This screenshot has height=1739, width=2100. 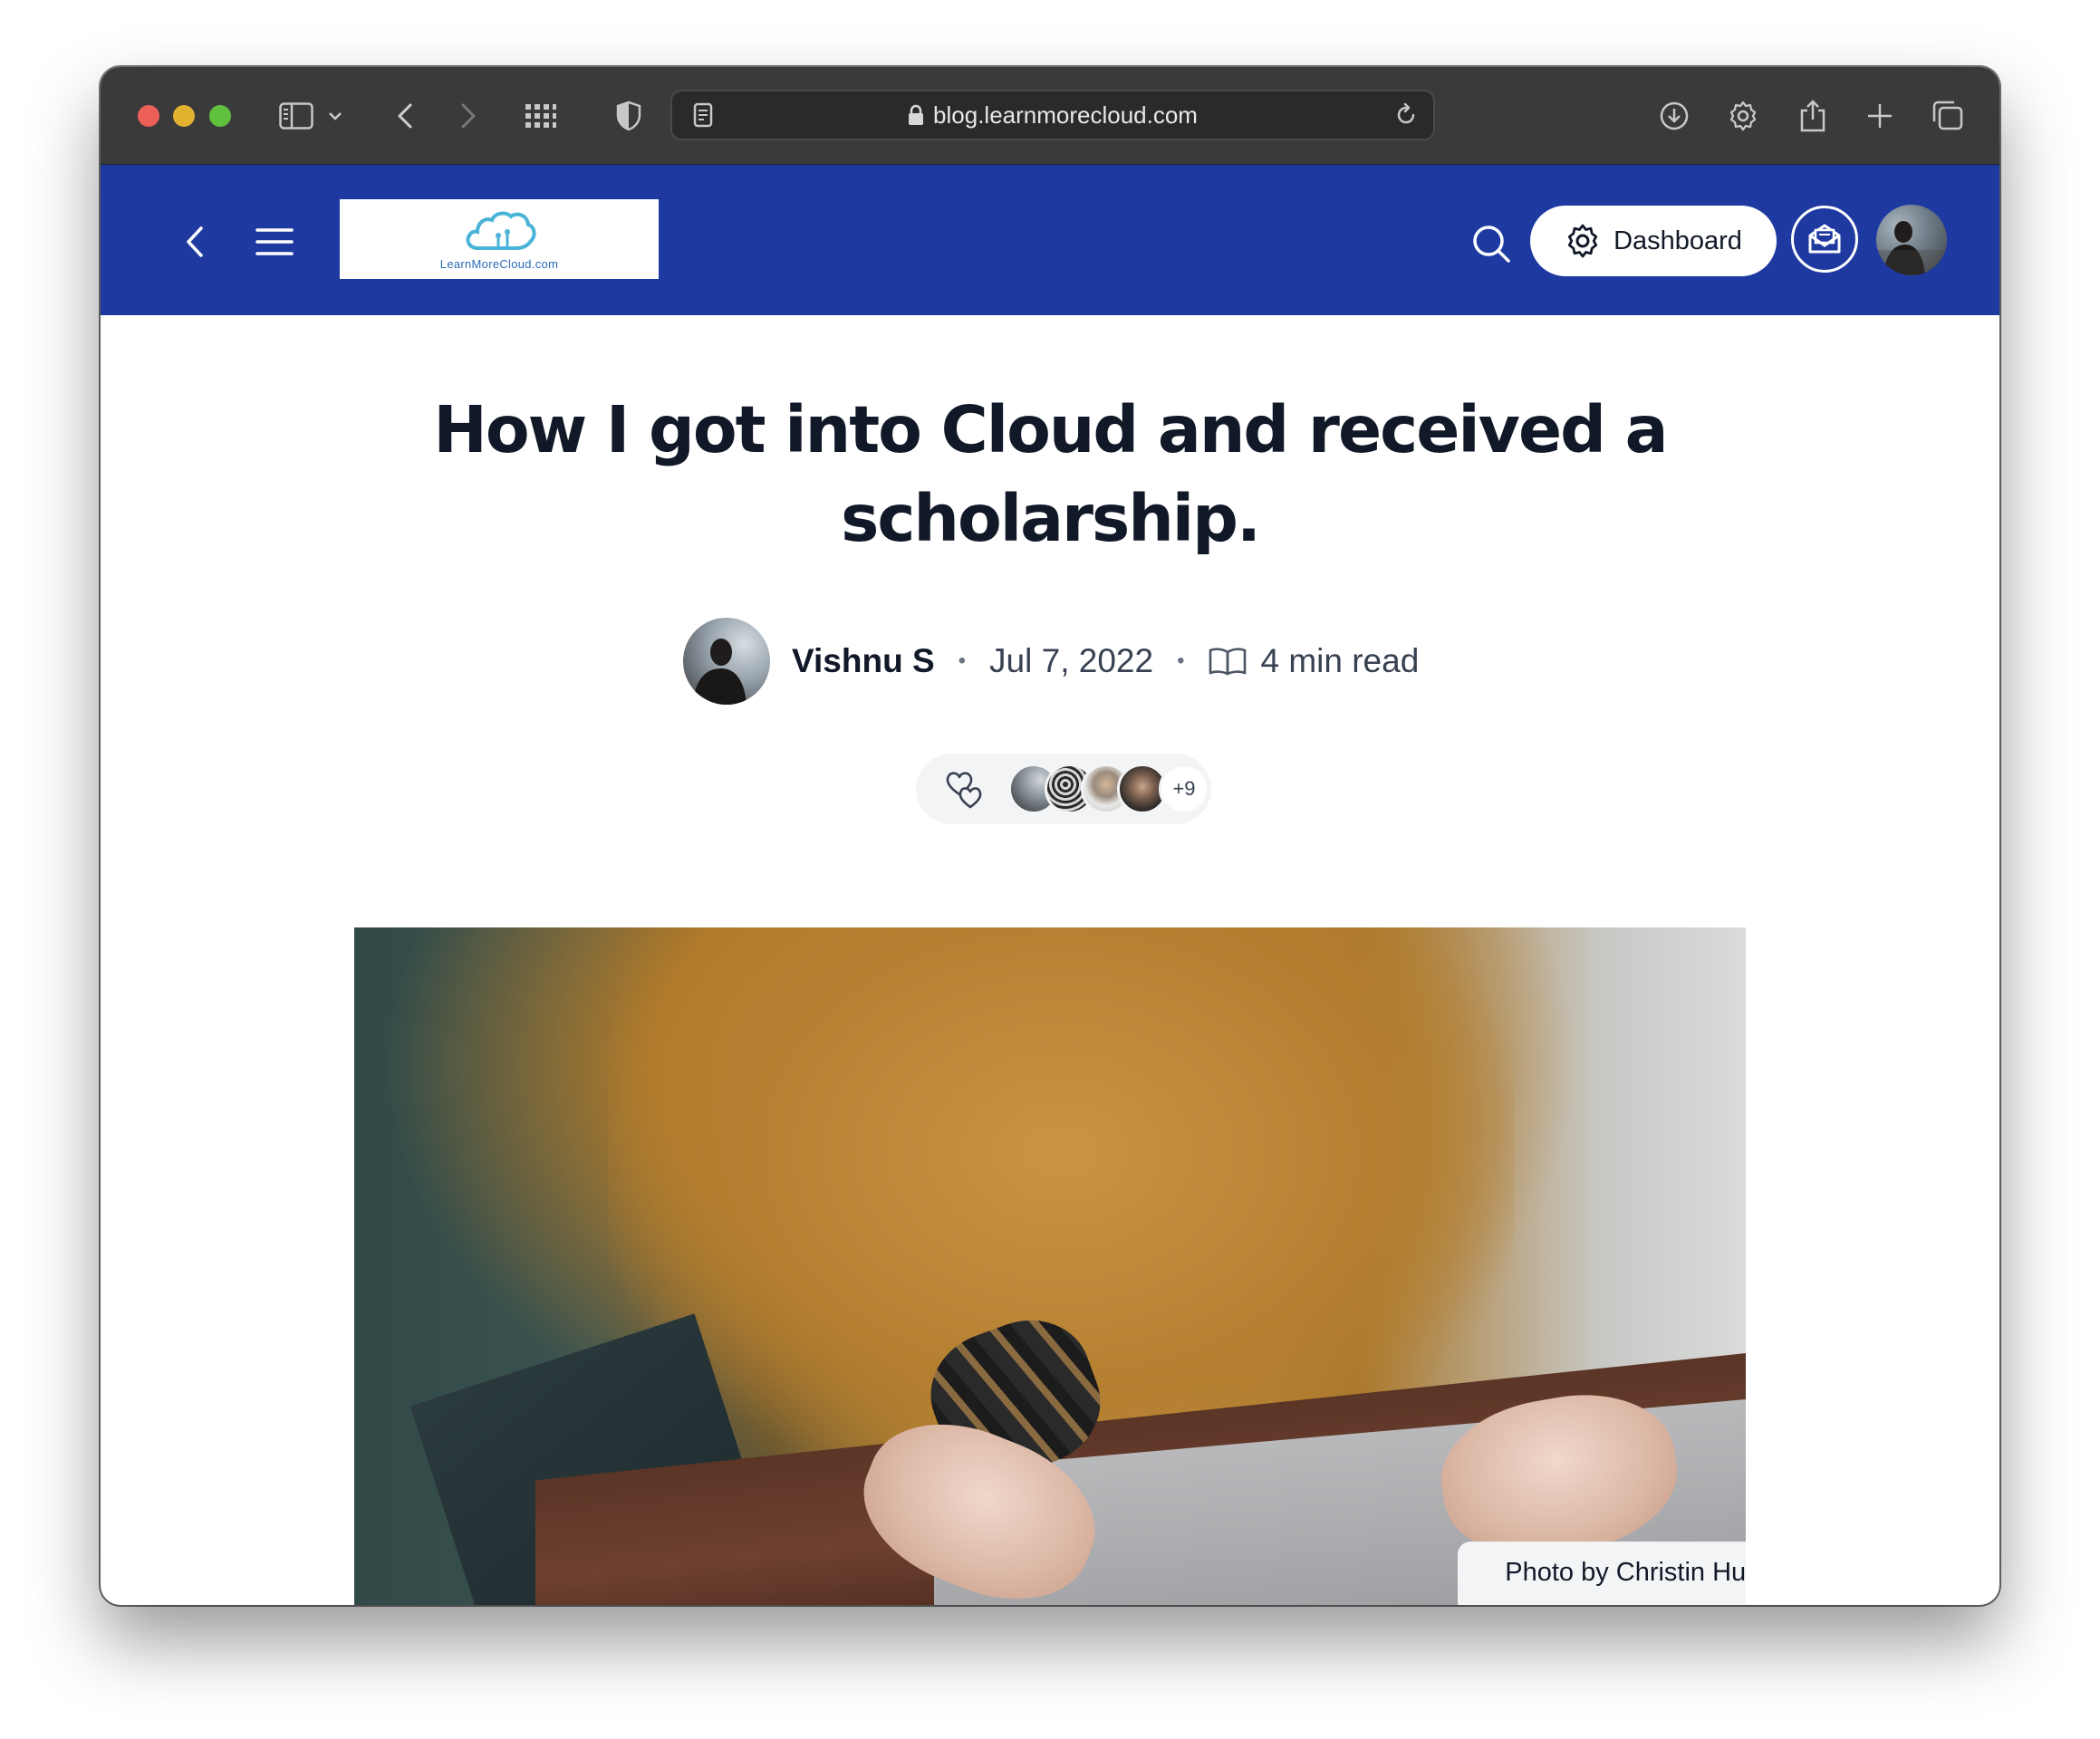 I want to click on newsletter-icon, so click(x=1824, y=239).